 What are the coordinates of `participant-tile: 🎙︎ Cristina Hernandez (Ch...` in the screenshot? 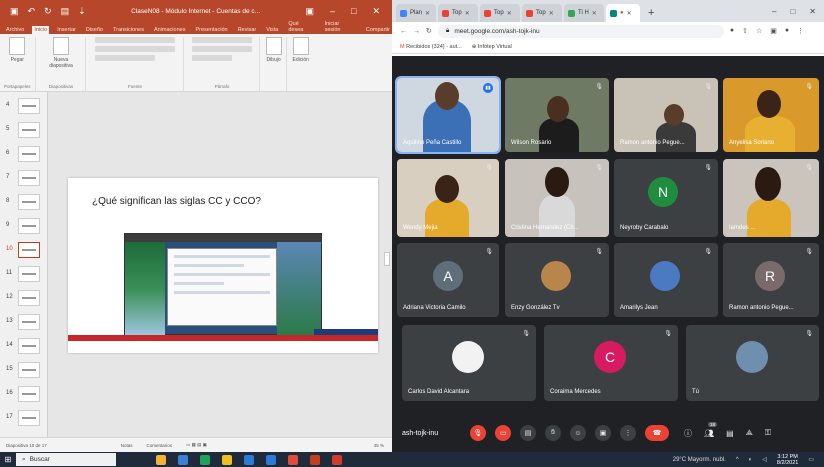 It's located at (557, 198).